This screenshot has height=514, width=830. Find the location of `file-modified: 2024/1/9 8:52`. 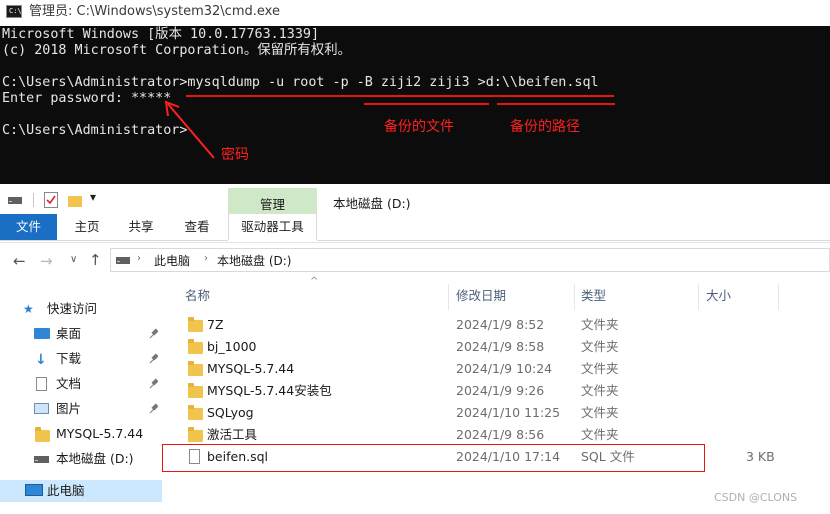

file-modified: 2024/1/9 8:52 is located at coordinates (500, 324).